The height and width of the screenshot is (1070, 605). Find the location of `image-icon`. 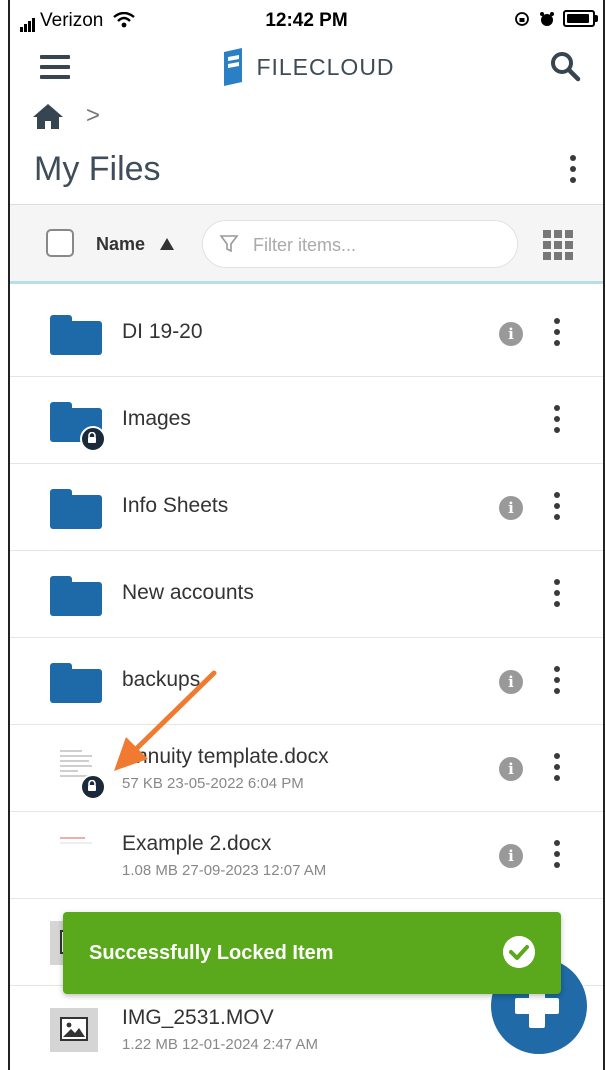

image-icon is located at coordinates (74, 1029).